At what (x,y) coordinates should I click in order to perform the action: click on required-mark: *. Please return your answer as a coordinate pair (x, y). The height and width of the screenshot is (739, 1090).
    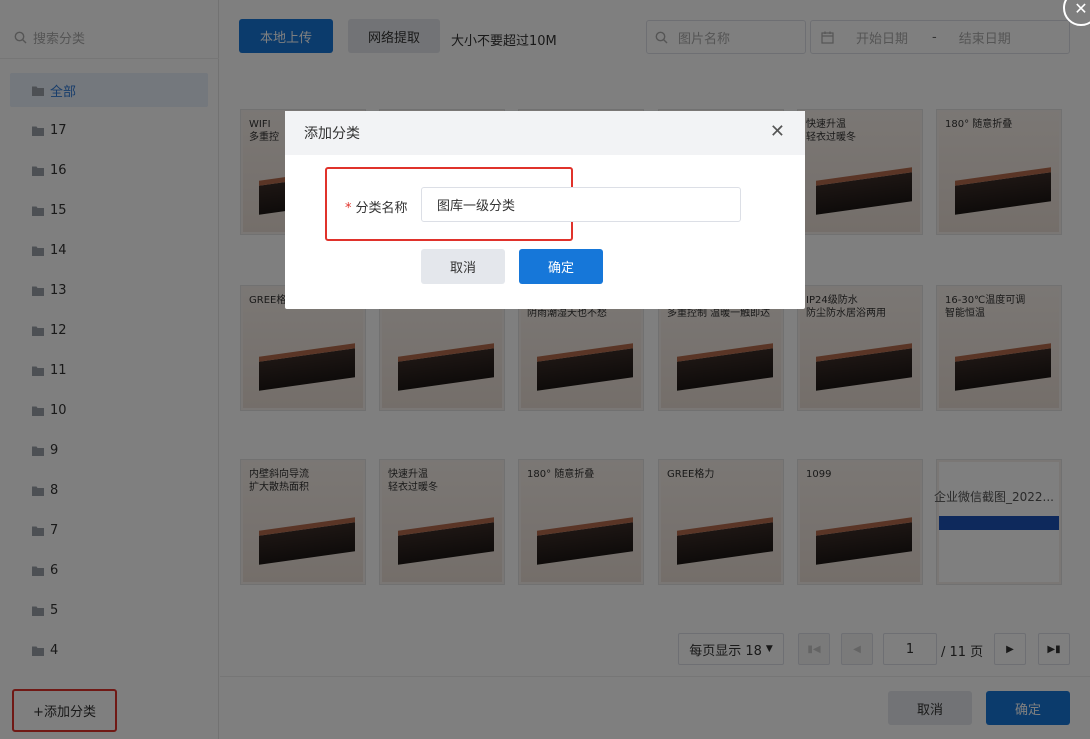
    Looking at the image, I should click on (348, 208).